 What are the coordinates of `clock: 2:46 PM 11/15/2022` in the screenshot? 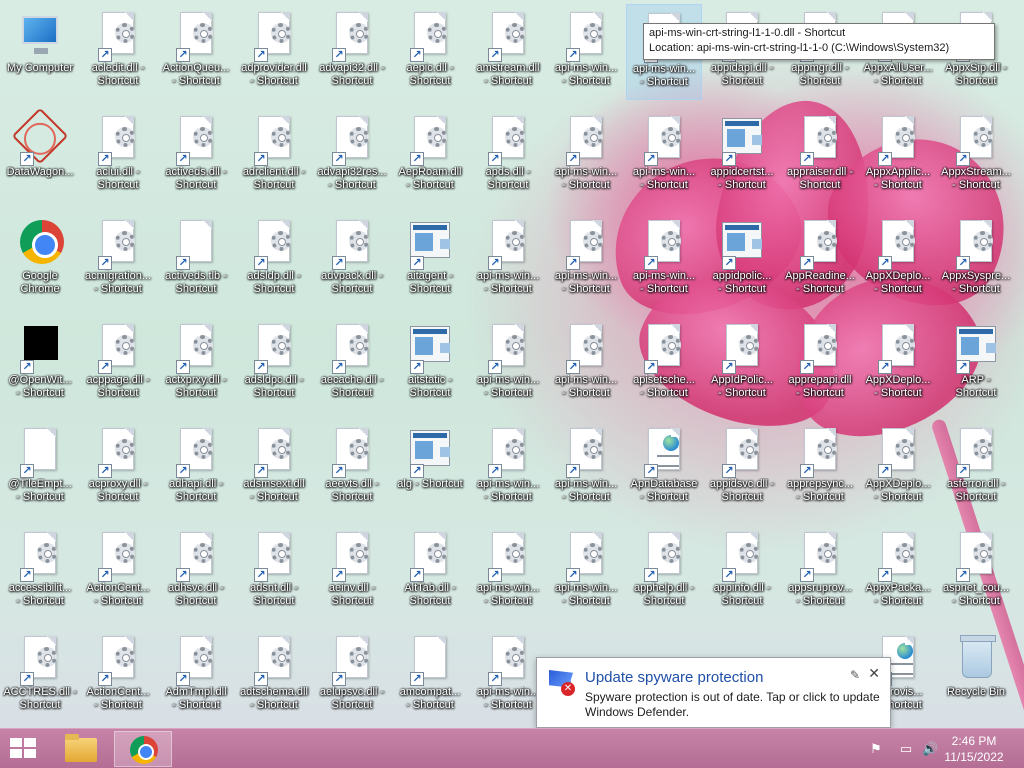 It's located at (974, 749).